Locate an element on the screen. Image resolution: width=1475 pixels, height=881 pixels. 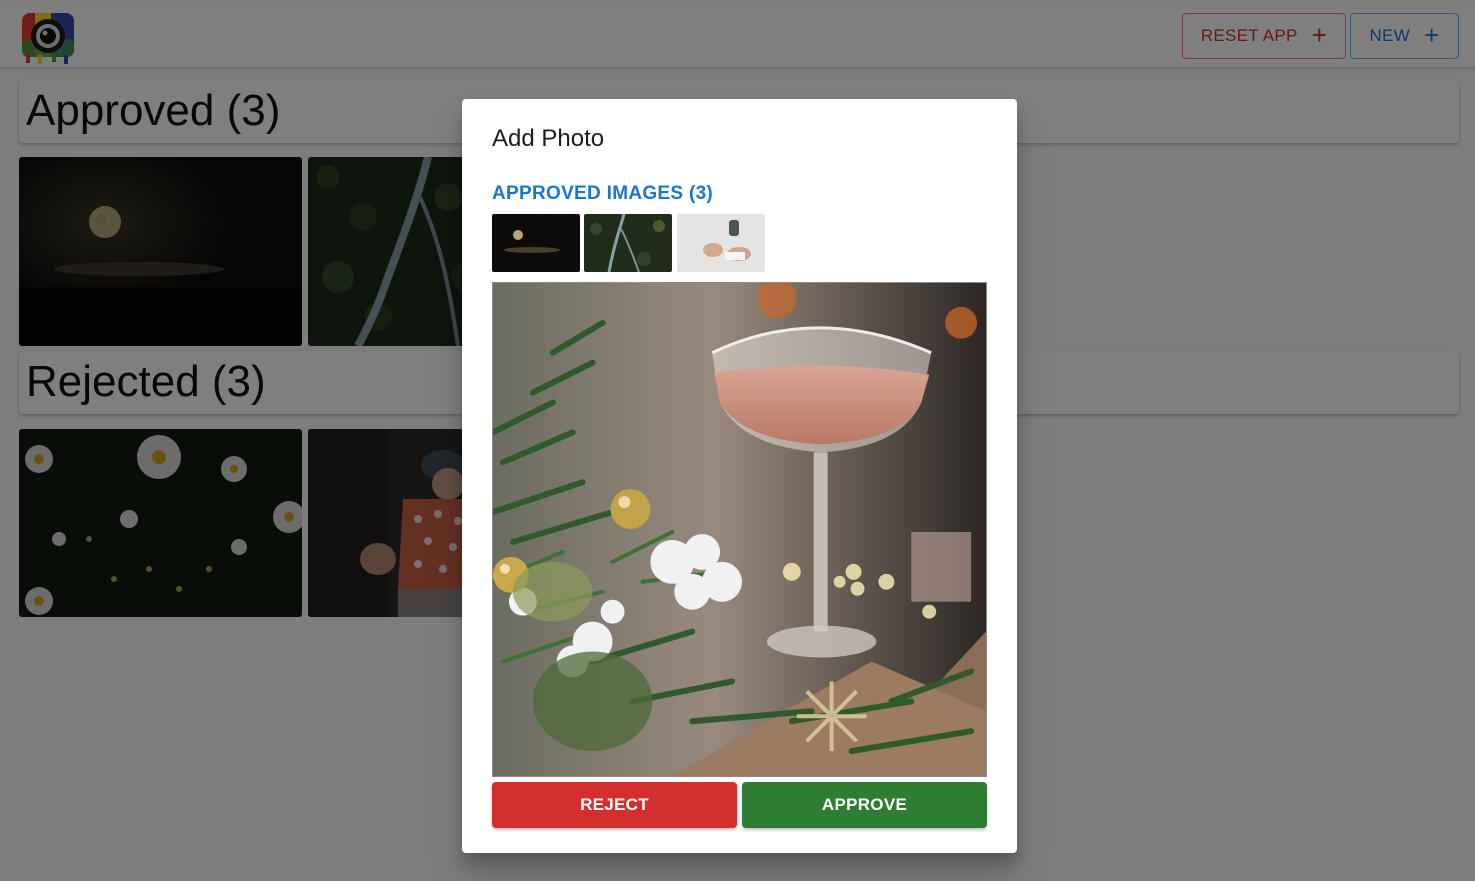
reject-label: REJECT is located at coordinates (614, 804).